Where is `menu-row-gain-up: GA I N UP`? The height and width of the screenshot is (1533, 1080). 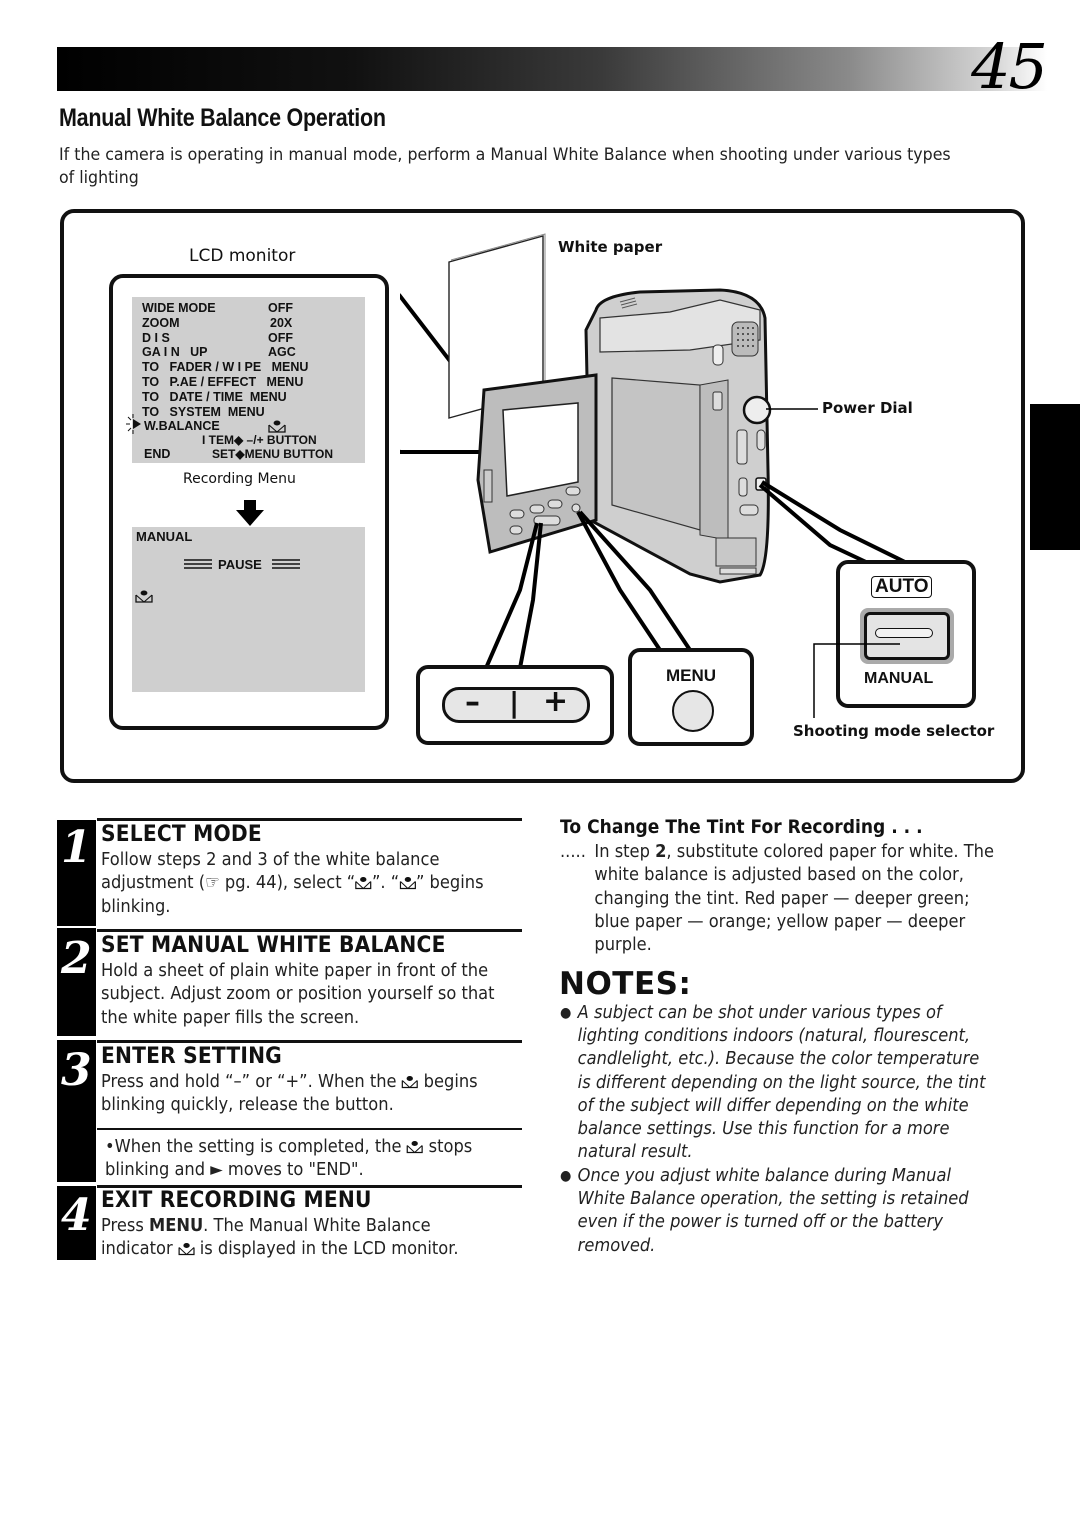 menu-row-gain-up: GA I N UP is located at coordinates (175, 352).